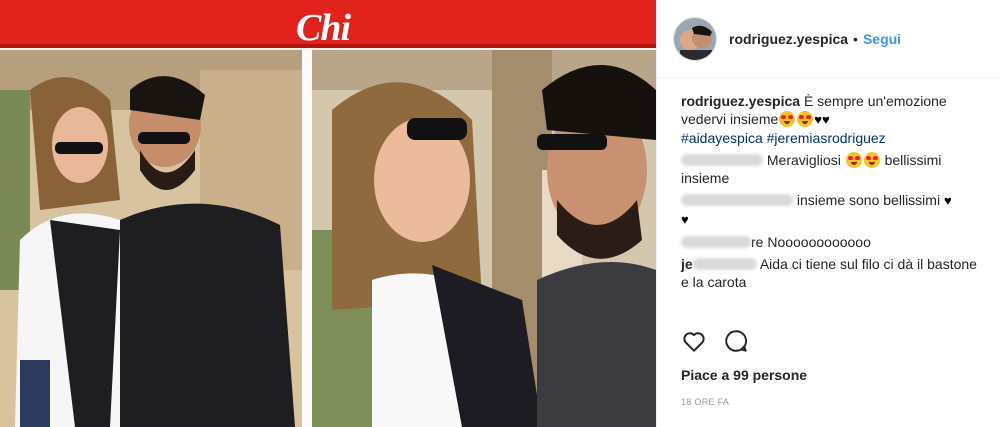  I want to click on comment-text: insieme sono bellissimi, so click(868, 200).